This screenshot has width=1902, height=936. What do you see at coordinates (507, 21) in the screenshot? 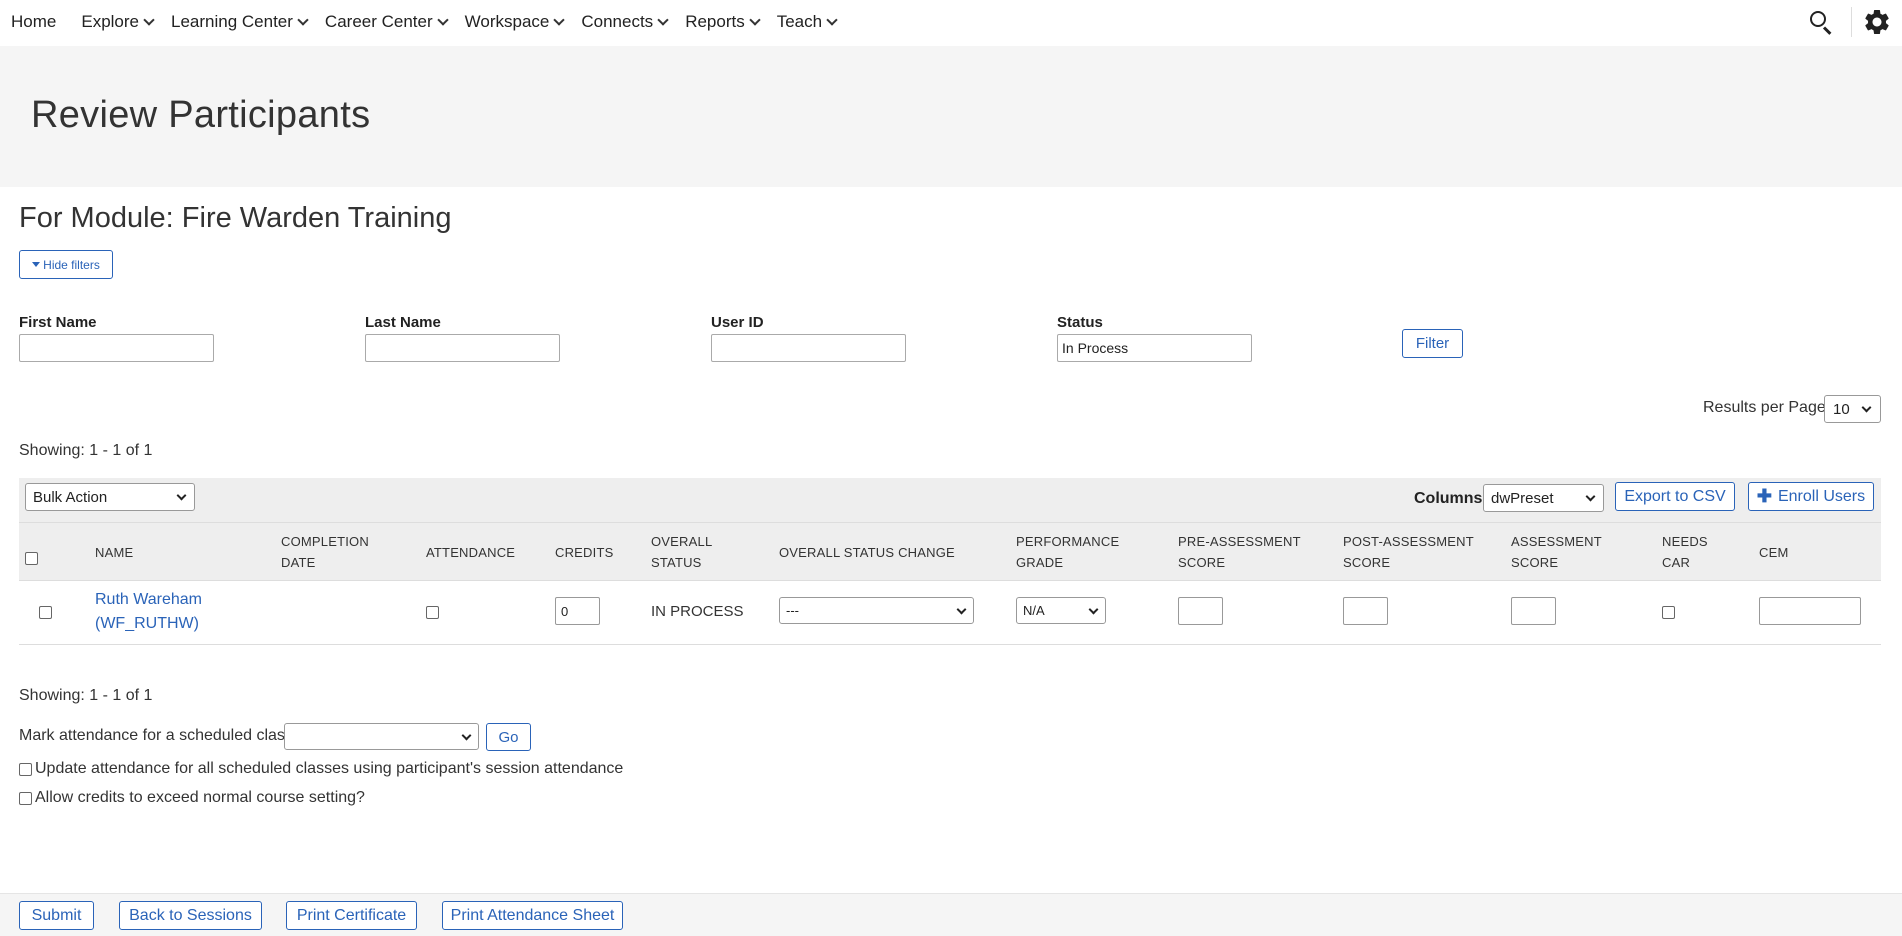
I see `nav-workspace-label: Workspace` at bounding box center [507, 21].